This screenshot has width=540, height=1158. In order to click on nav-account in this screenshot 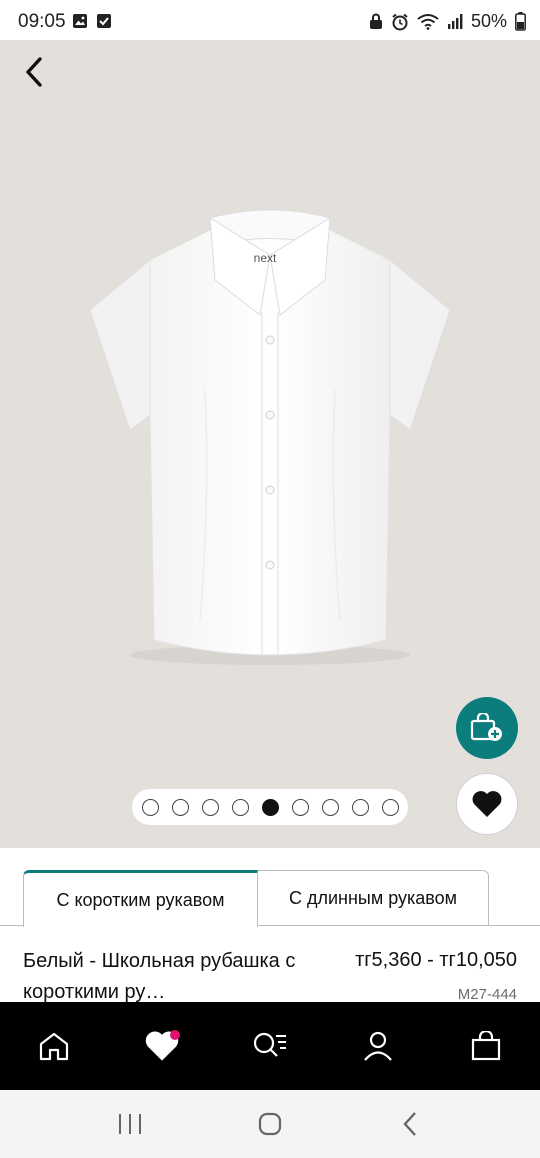, I will do `click(378, 1046)`.